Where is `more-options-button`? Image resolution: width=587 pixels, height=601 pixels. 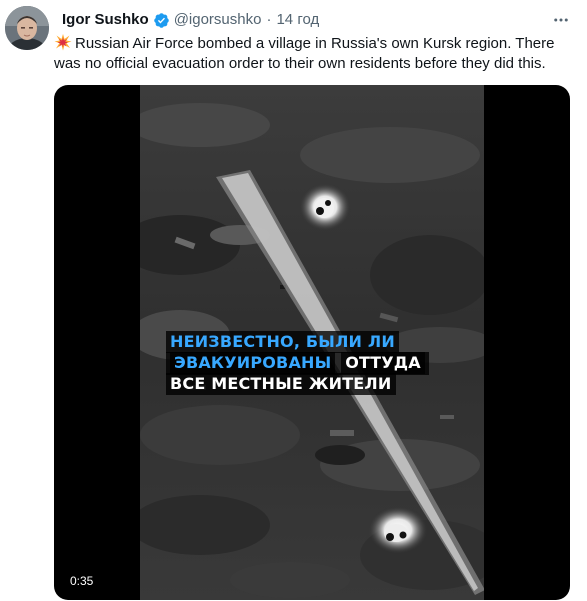
more-options-button is located at coordinates (561, 20).